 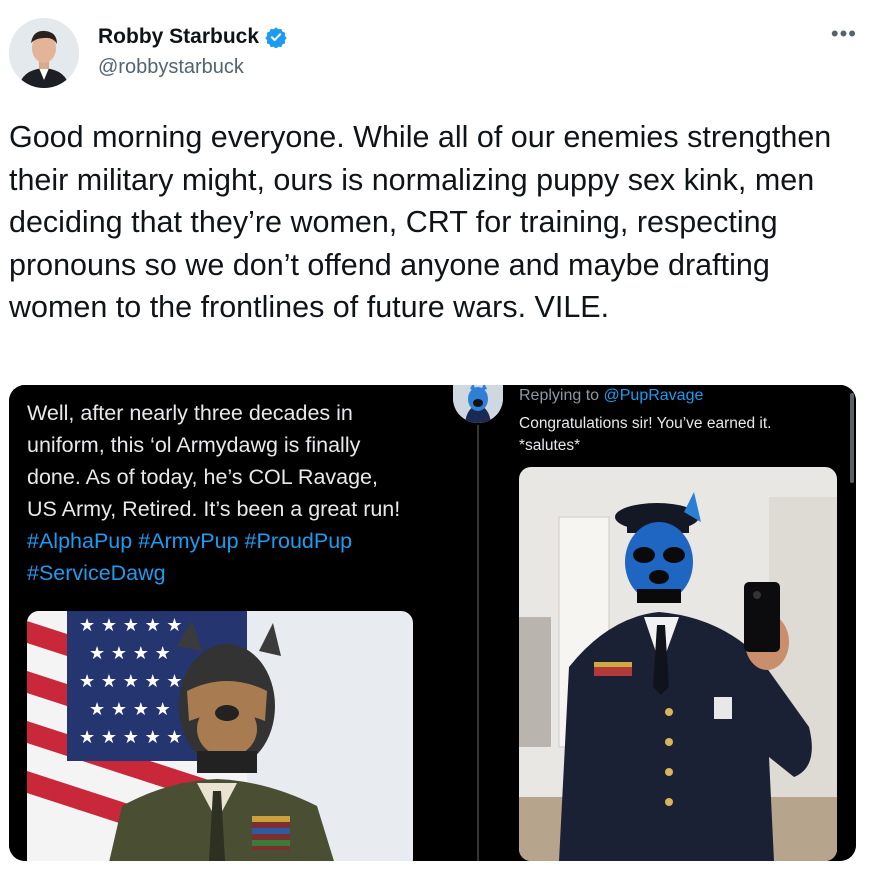 I want to click on thread-line, so click(x=478, y=643).